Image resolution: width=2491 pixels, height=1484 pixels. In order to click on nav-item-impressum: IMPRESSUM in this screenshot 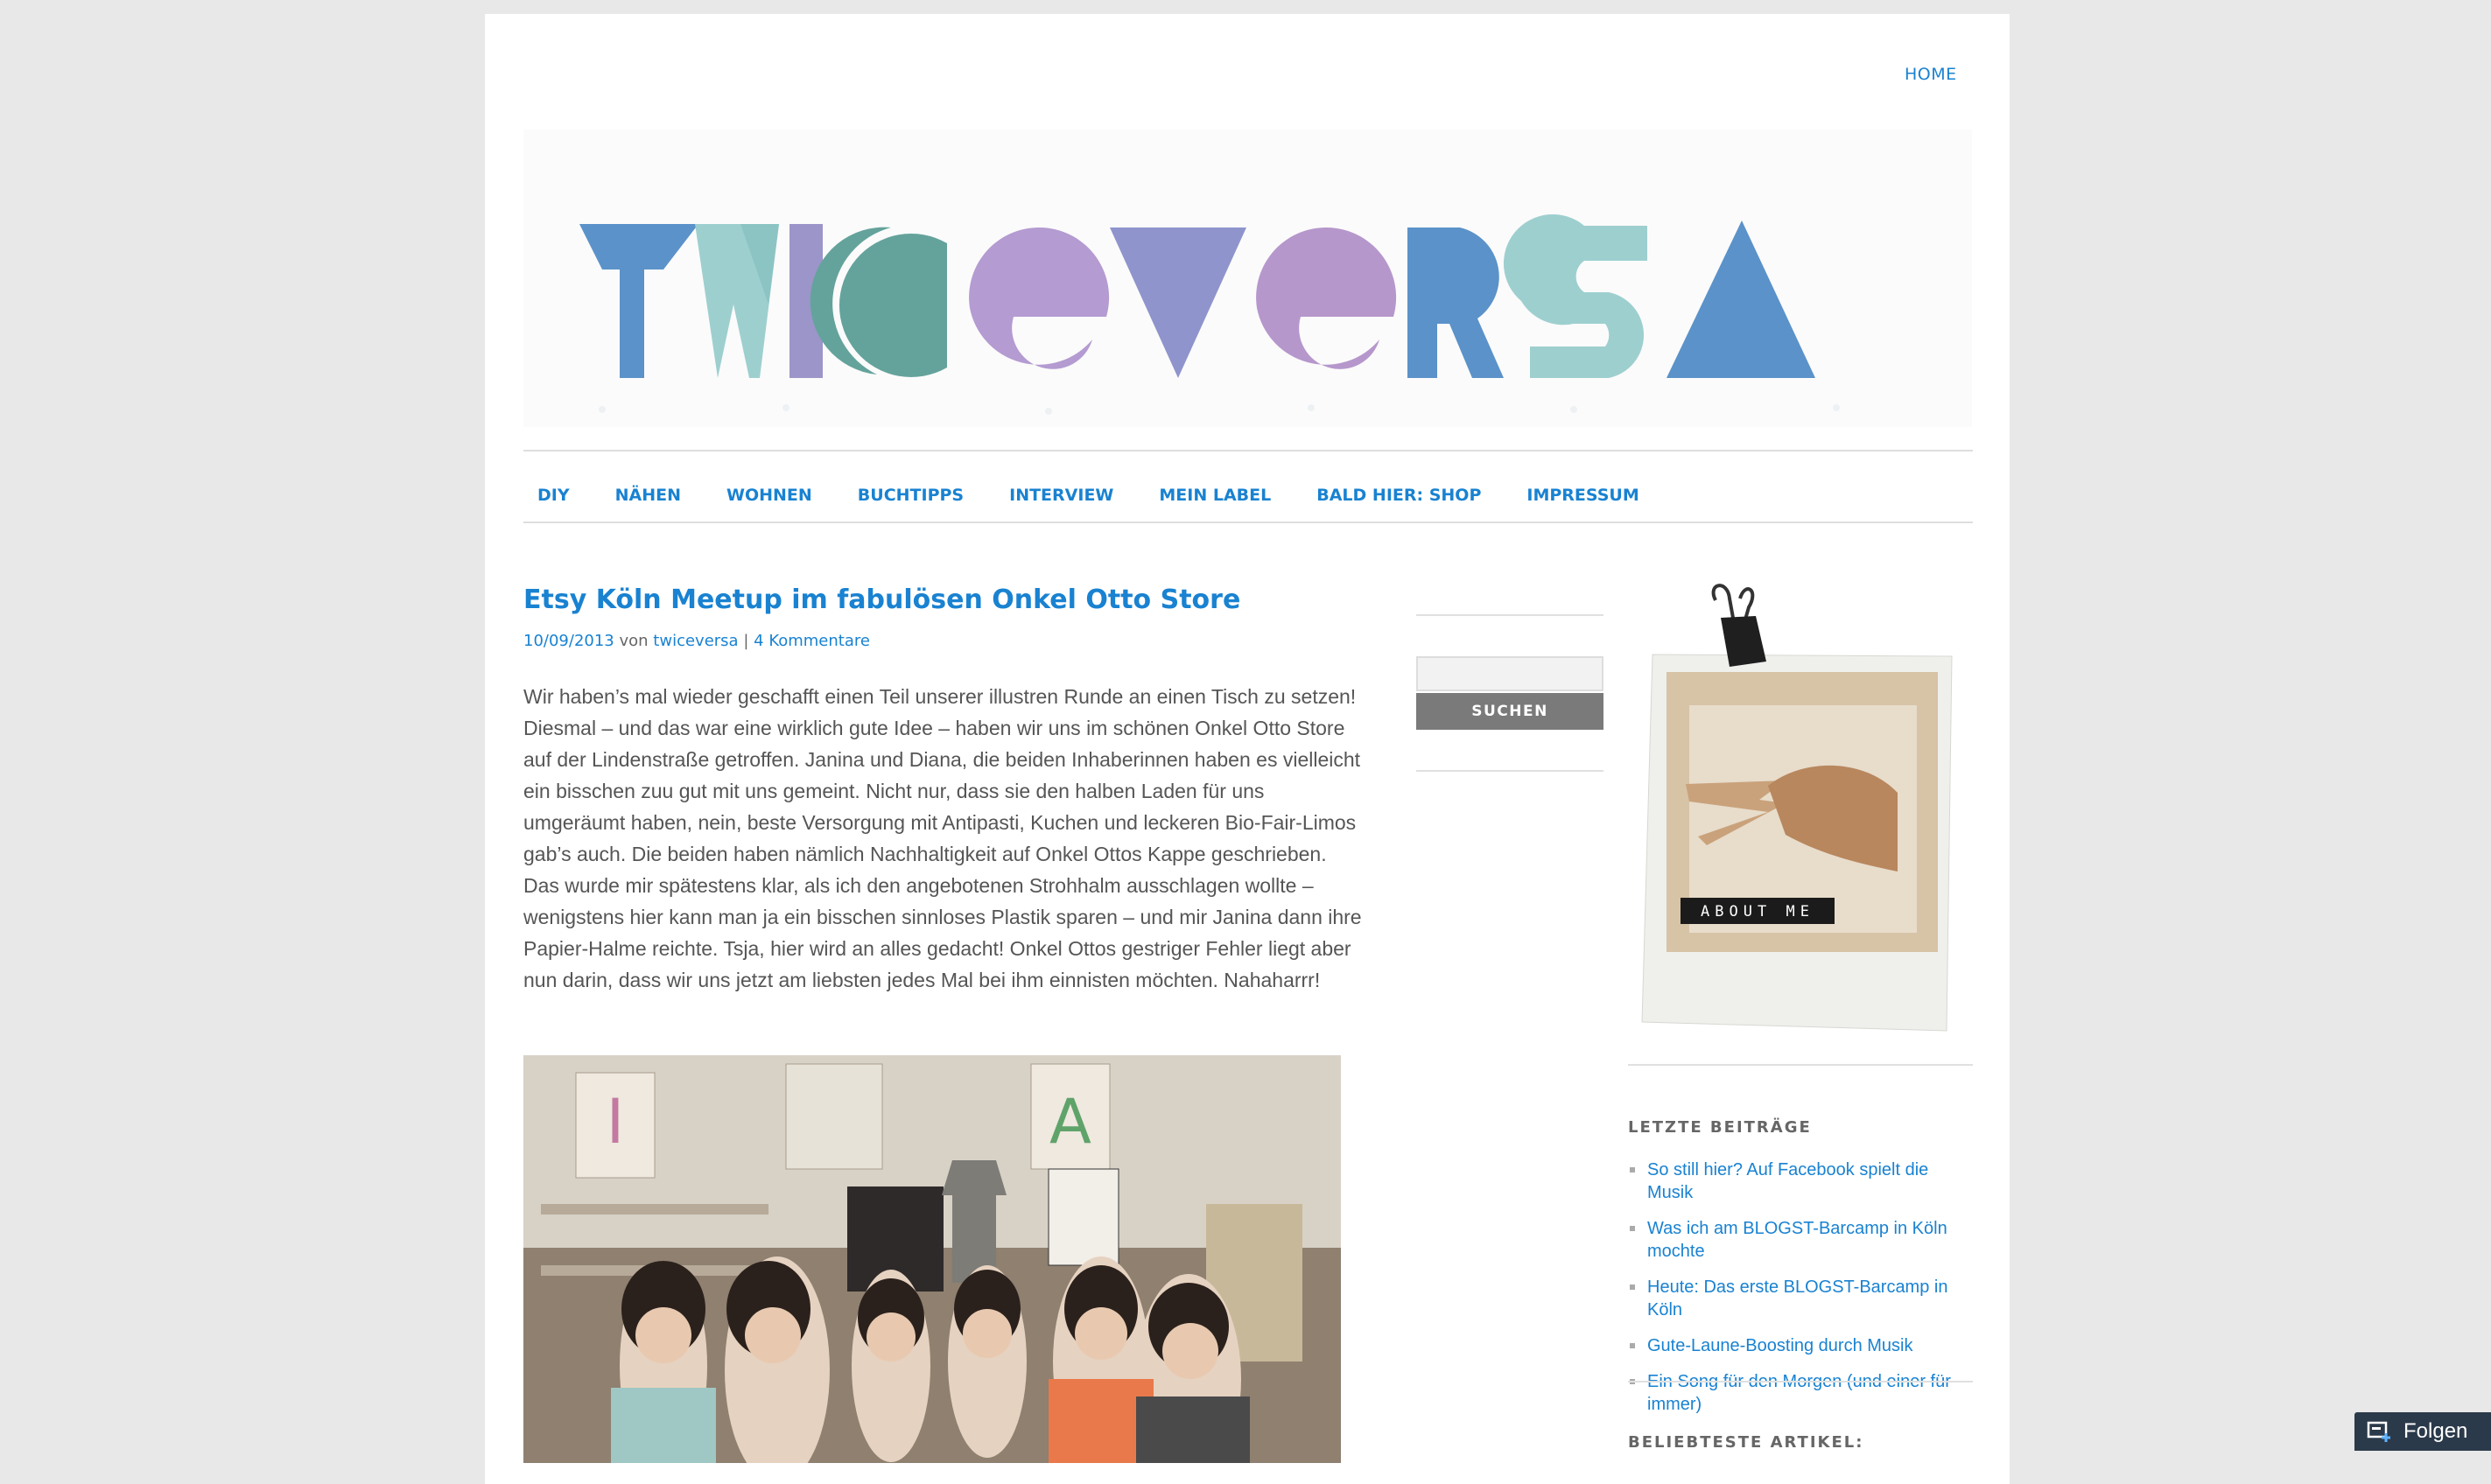, I will do `click(1582, 495)`.